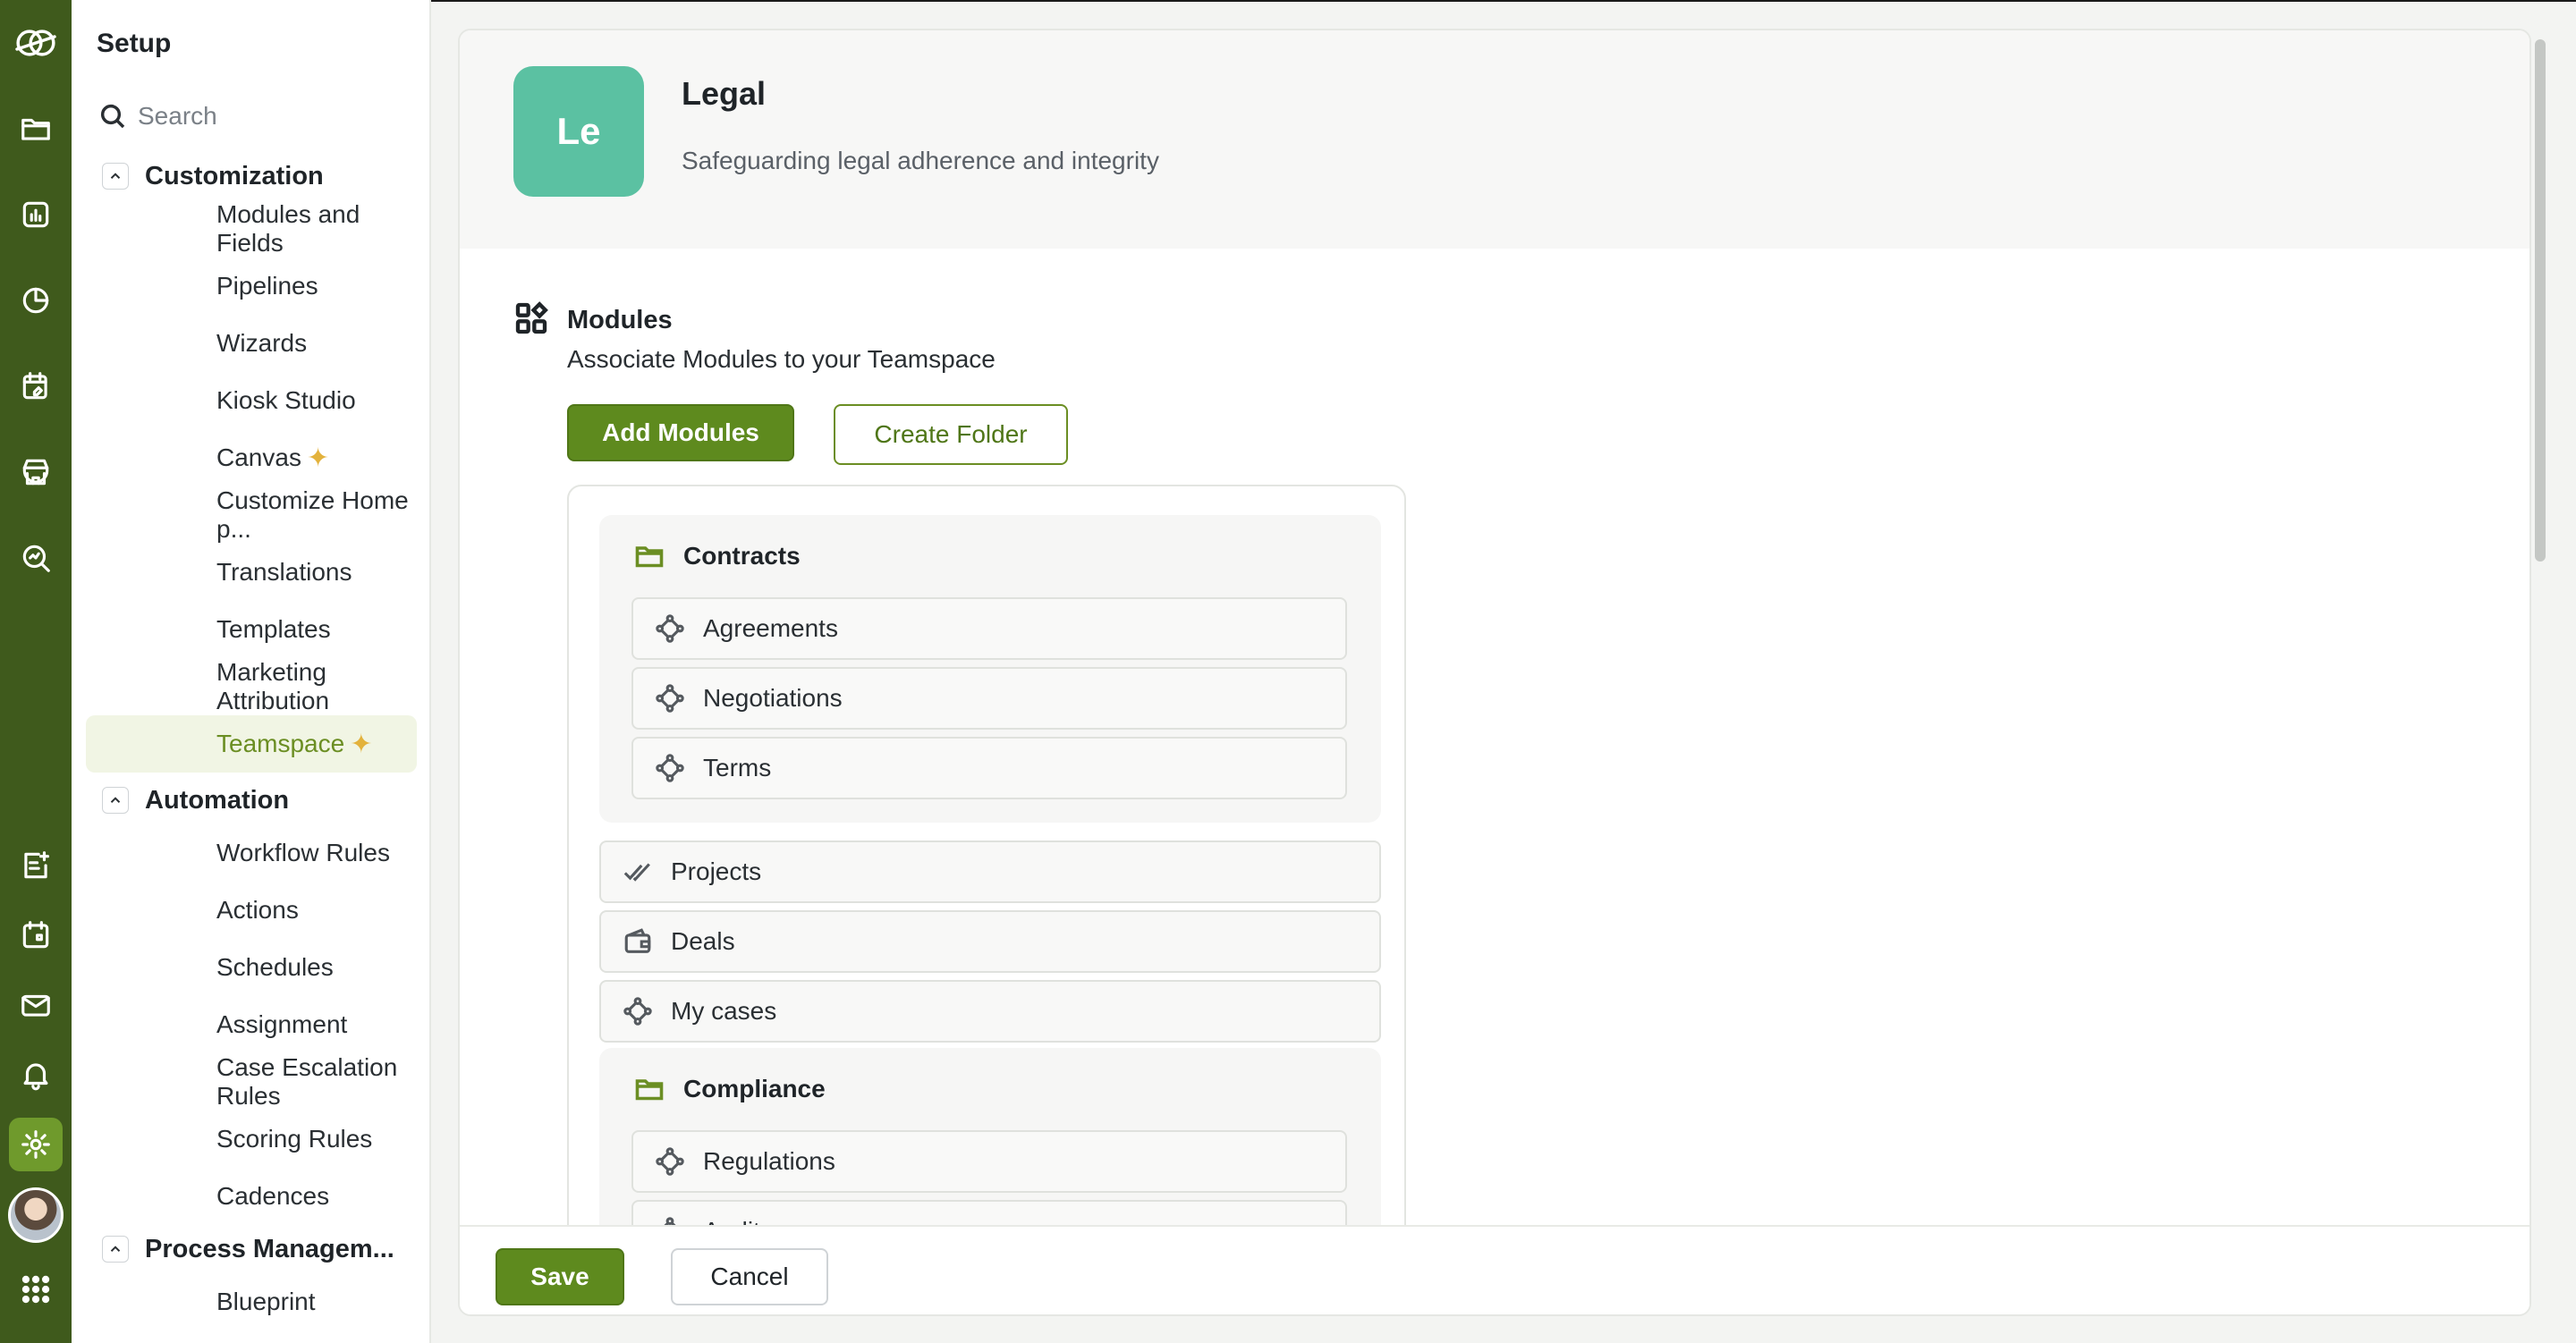  Describe the element at coordinates (620, 320) in the screenshot. I see `modules-title: Modules` at that location.